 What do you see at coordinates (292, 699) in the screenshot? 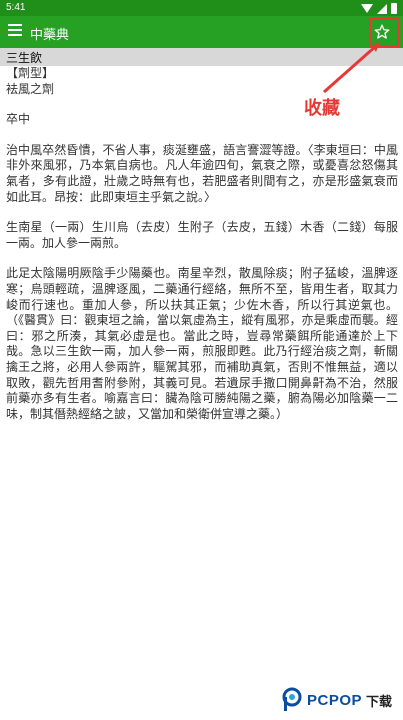
I see `pcpop-logo-icon` at bounding box center [292, 699].